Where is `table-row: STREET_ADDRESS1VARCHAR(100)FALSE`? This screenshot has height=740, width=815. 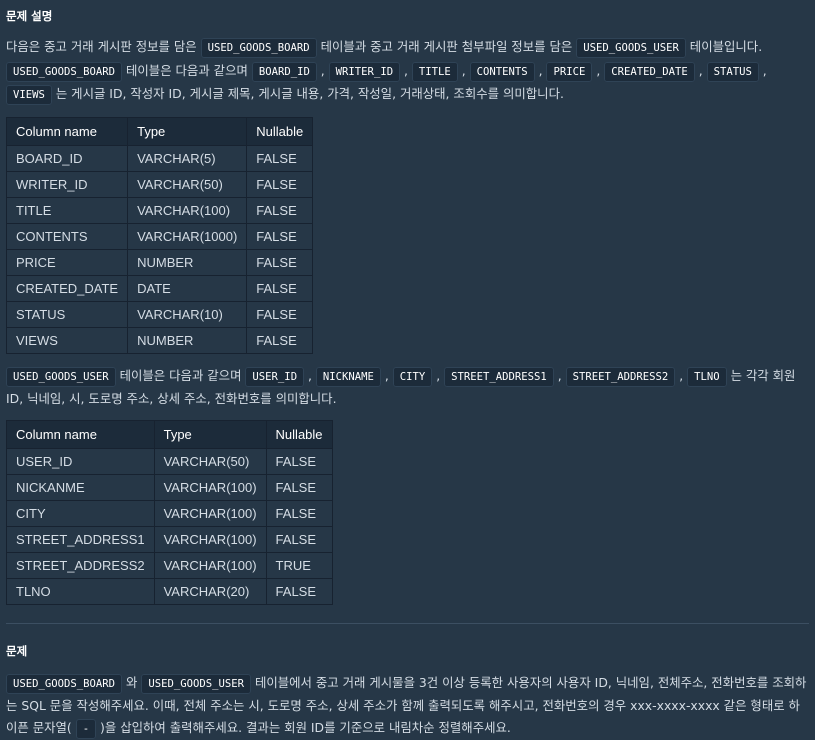 table-row: STREET_ADDRESS1VARCHAR(100)FALSE is located at coordinates (170, 539).